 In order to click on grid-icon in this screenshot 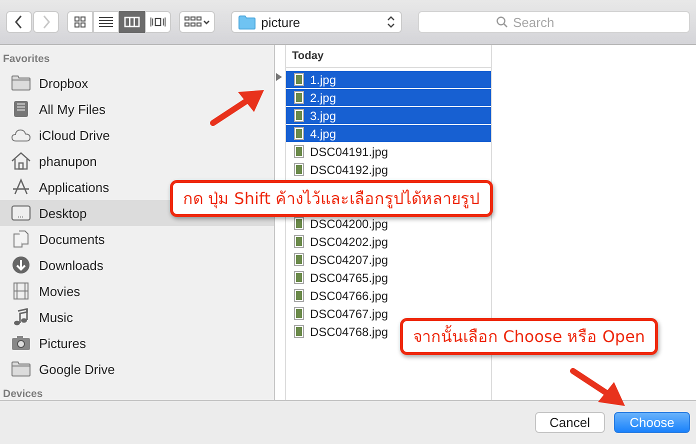, I will do `click(80, 22)`.